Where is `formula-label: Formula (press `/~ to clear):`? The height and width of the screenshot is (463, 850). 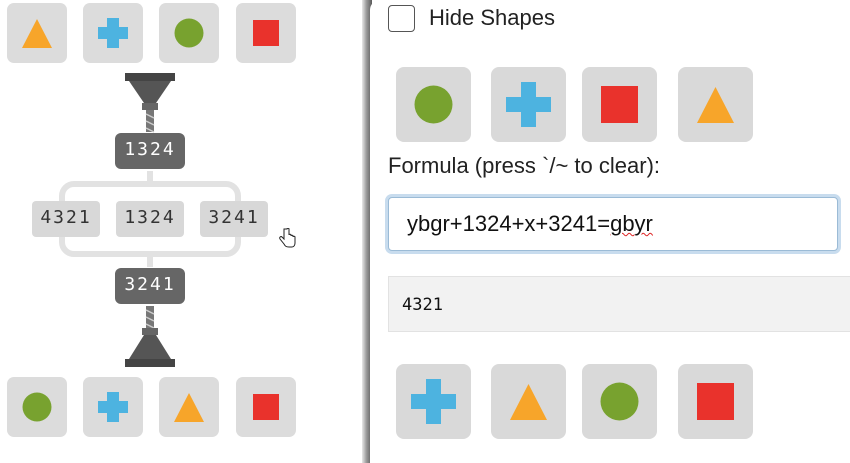
formula-label: Formula (press `/~ to clear): is located at coordinates (524, 165).